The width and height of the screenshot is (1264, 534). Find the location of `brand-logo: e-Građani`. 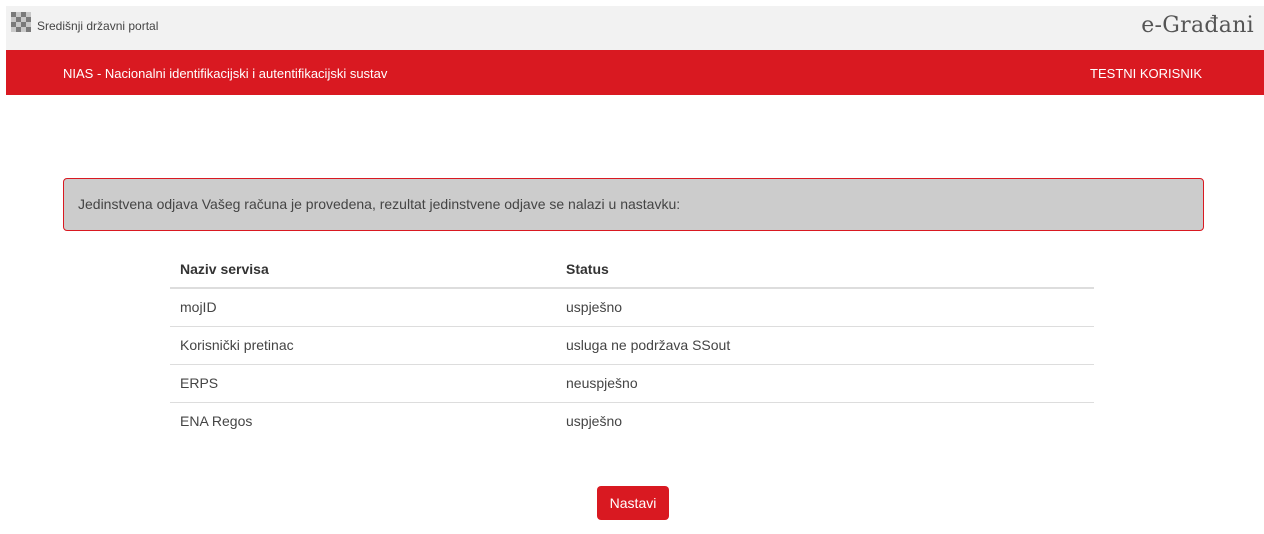

brand-logo: e-Građani is located at coordinates (1197, 25).